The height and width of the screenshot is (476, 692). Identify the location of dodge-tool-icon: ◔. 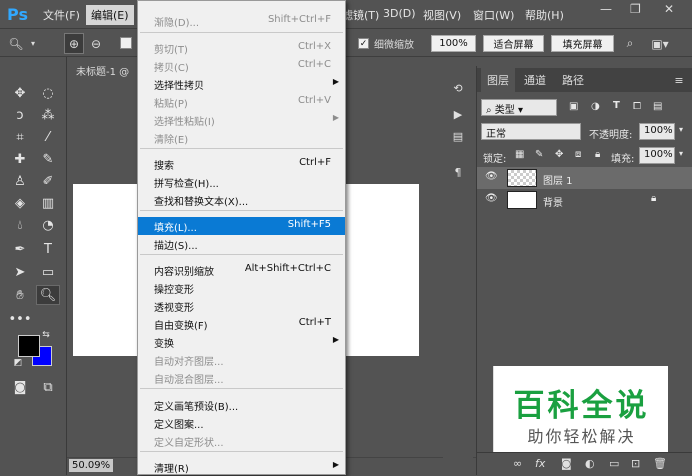
(48, 225).